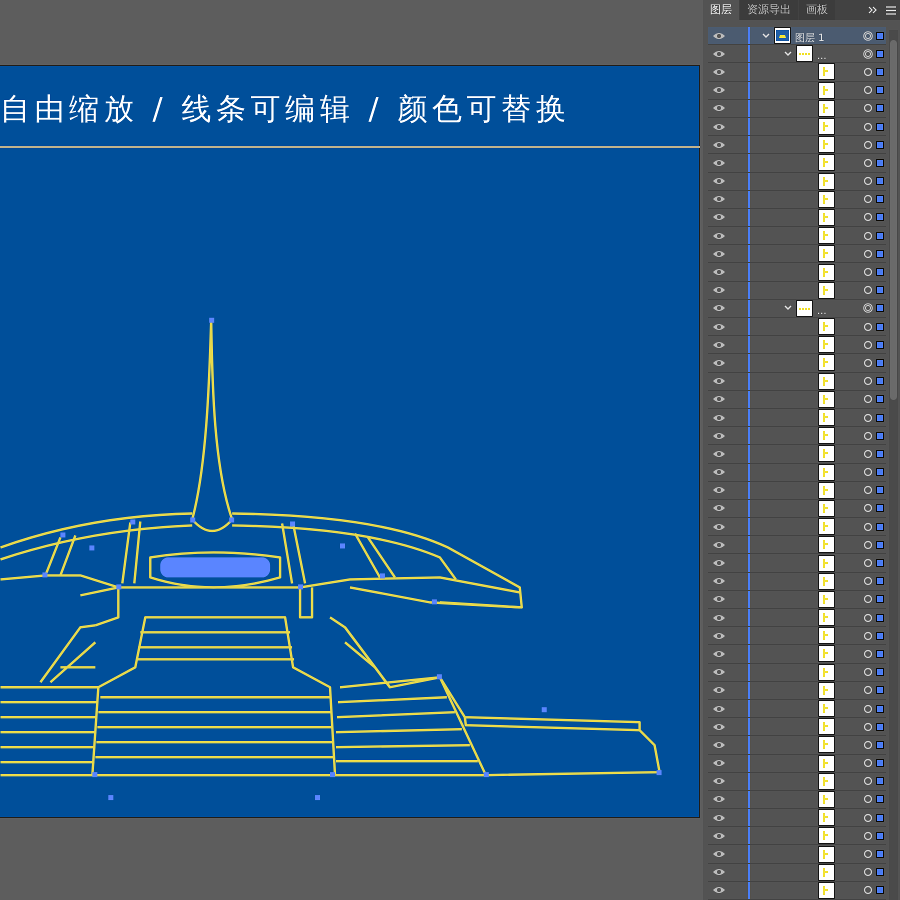  Describe the element at coordinates (891, 10) in the screenshot. I see `menu-icon` at that location.